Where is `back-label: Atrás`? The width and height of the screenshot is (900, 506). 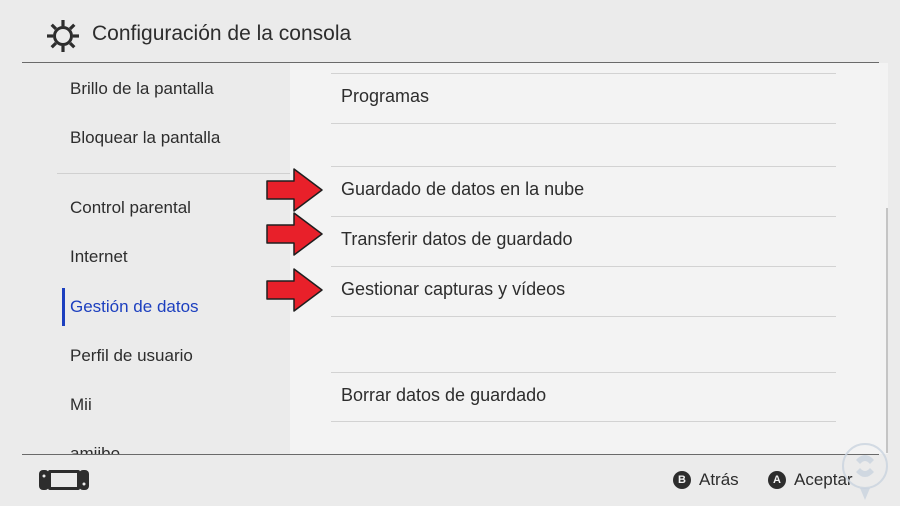
back-label: Atrás is located at coordinates (719, 479).